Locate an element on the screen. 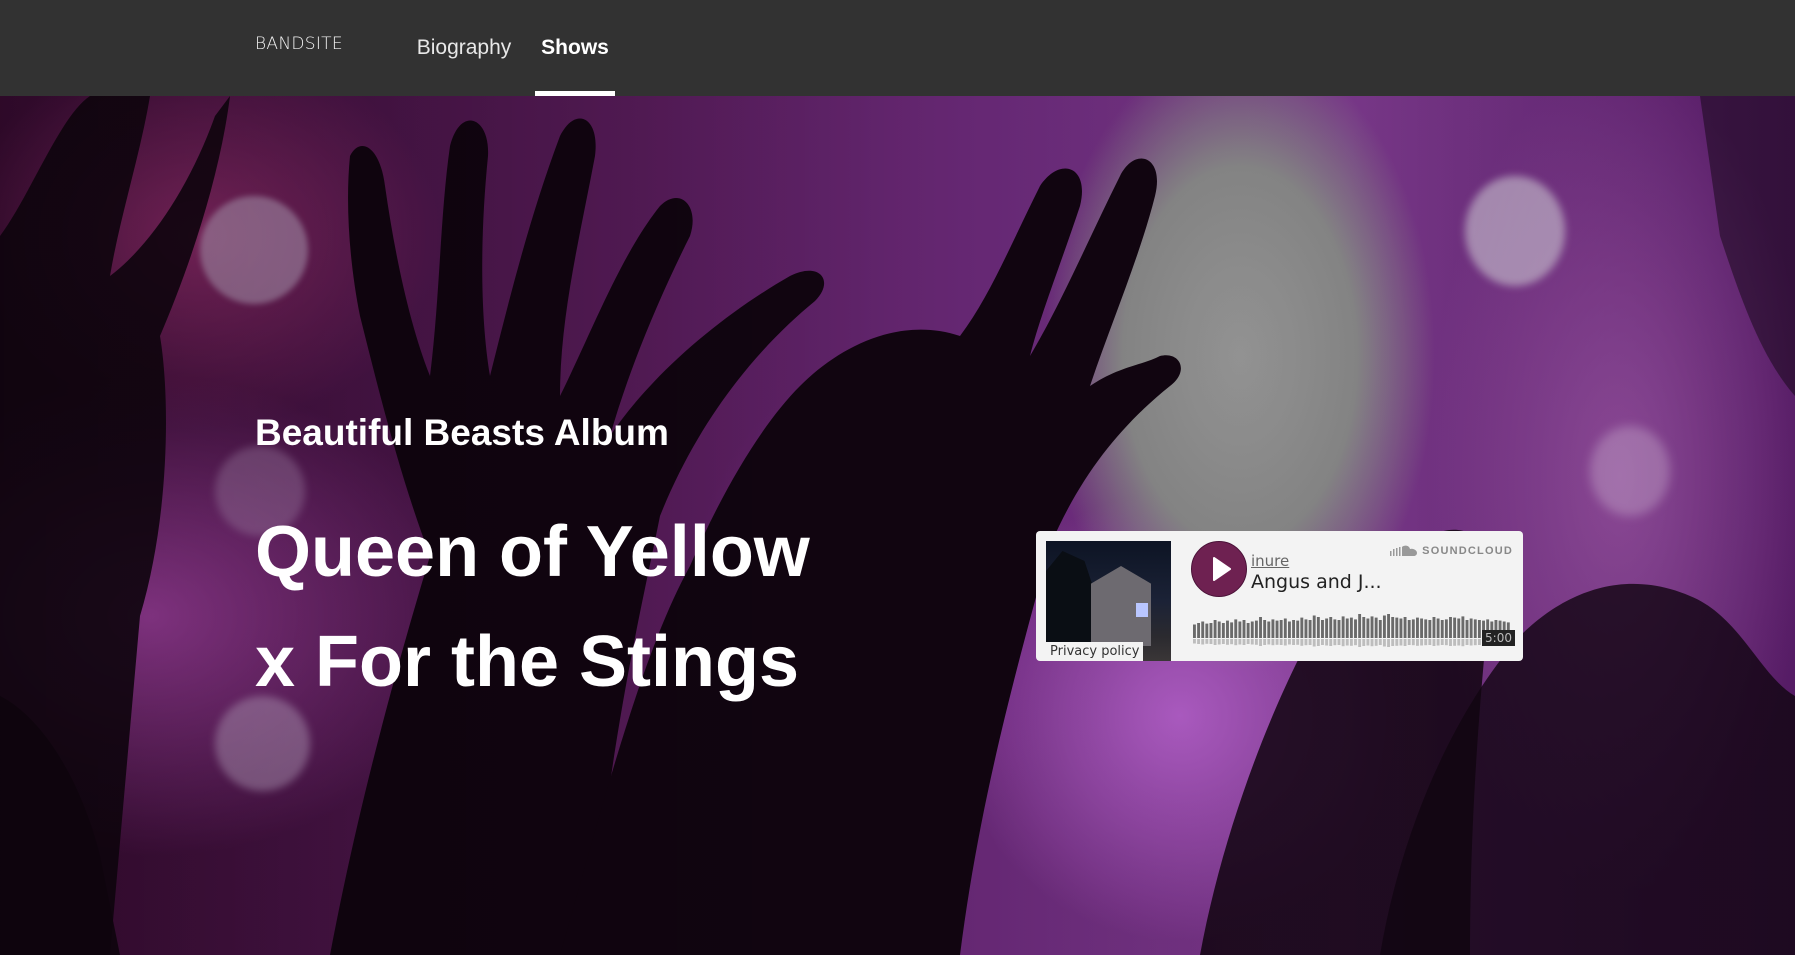 This screenshot has width=1795, height=955. active-nav-indicator is located at coordinates (575, 93).